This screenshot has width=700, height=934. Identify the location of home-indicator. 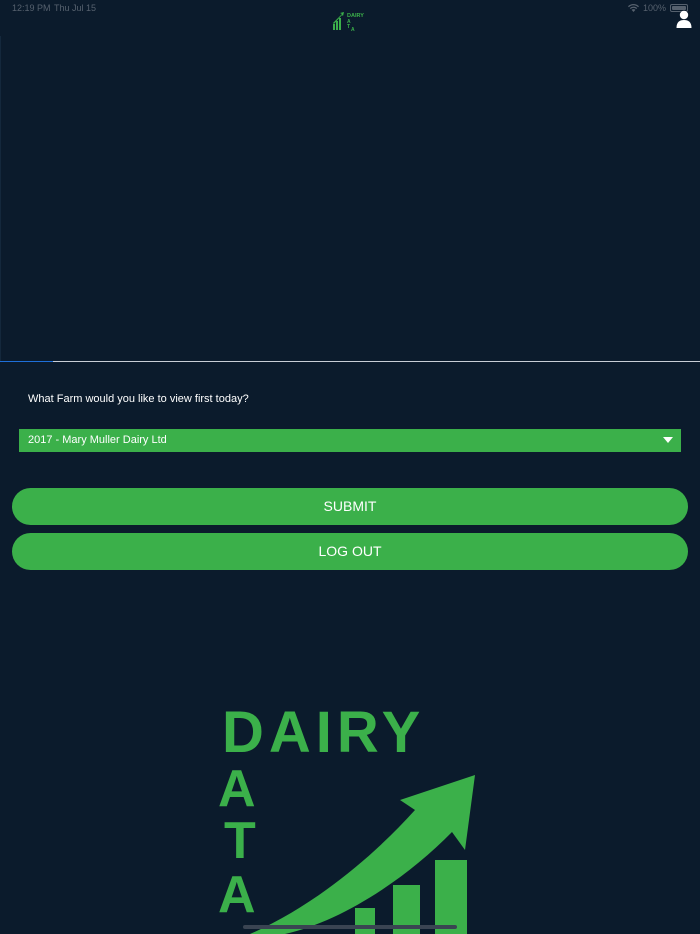
(350, 927).